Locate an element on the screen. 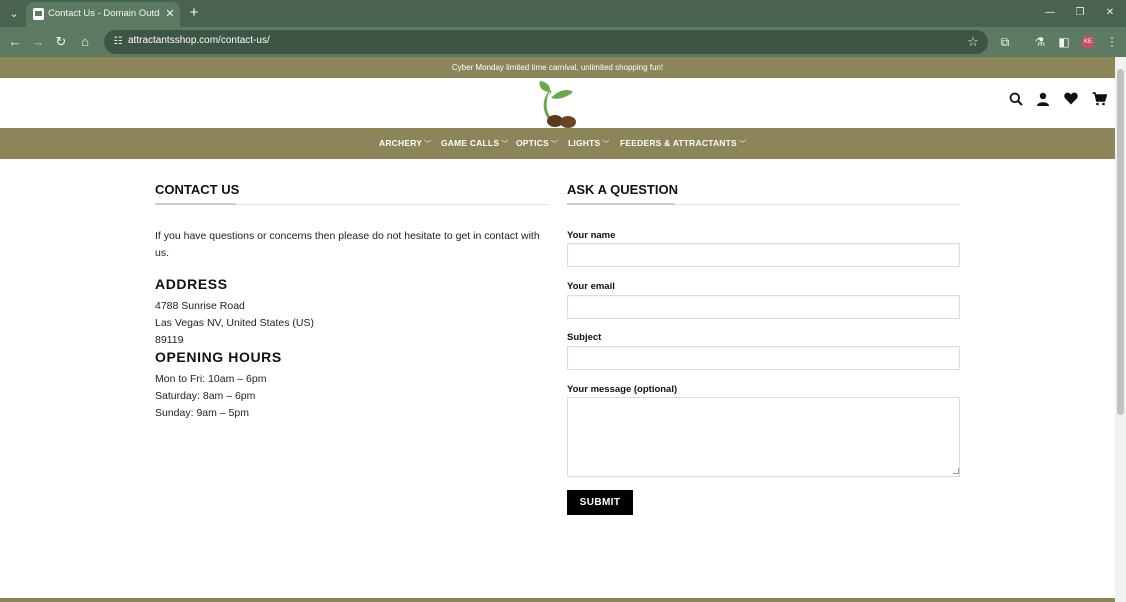 The image size is (1126, 602). tab-search-chevron-icon: ⌄ is located at coordinates (14, 14).